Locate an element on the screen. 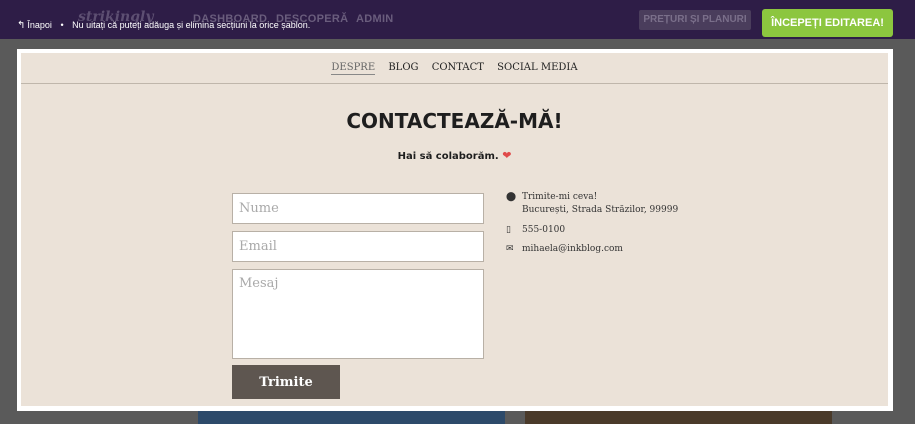 The image size is (915, 424). phone-icon: ▯ is located at coordinates (508, 230).